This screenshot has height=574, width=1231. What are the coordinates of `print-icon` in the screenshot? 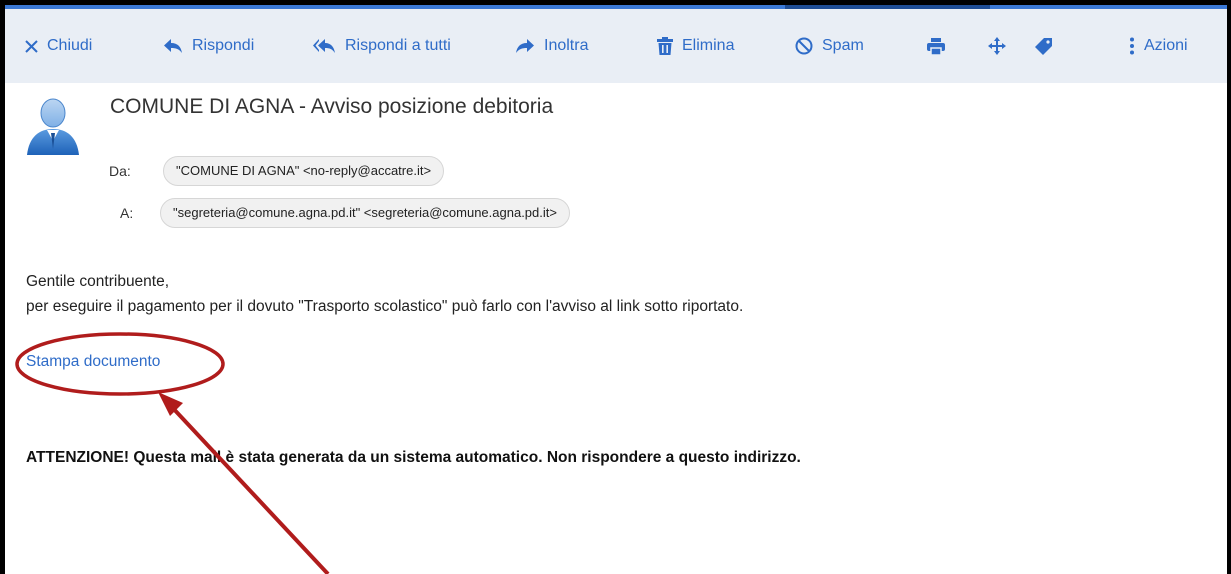 It's located at (936, 46).